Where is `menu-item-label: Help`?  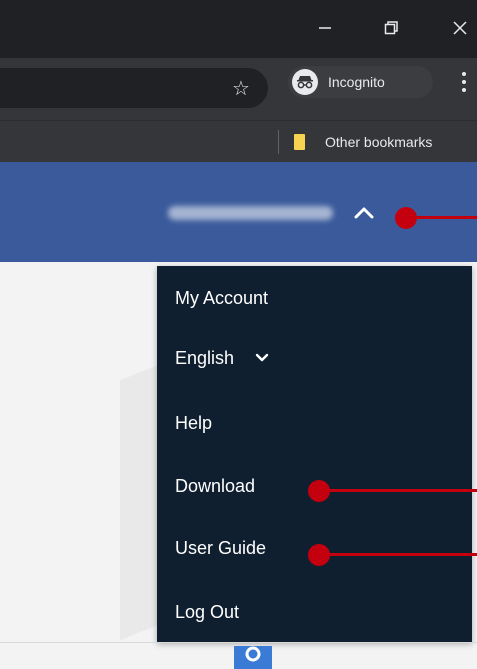 menu-item-label: Help is located at coordinates (194, 422).